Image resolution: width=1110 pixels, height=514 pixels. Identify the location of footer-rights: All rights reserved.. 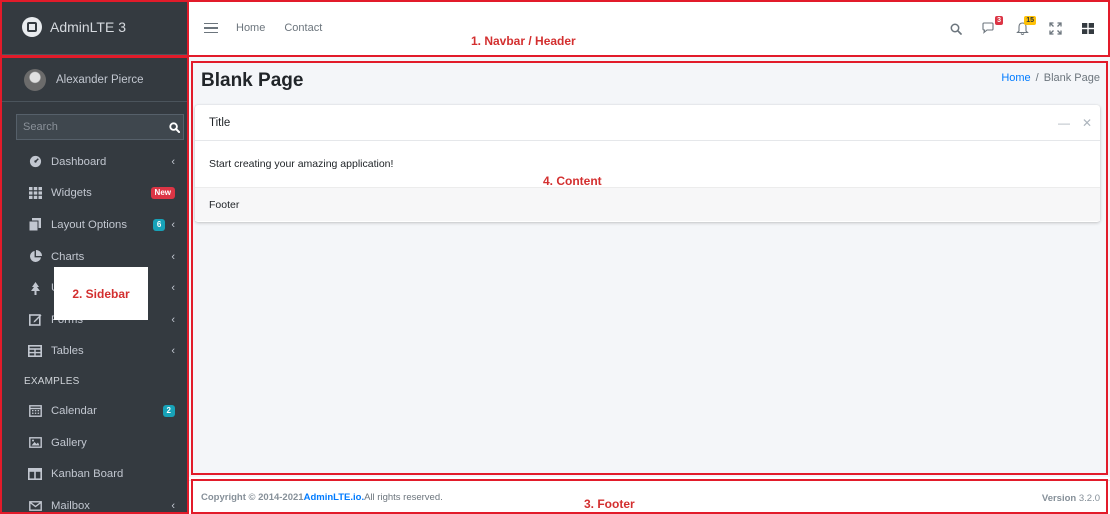
(403, 497).